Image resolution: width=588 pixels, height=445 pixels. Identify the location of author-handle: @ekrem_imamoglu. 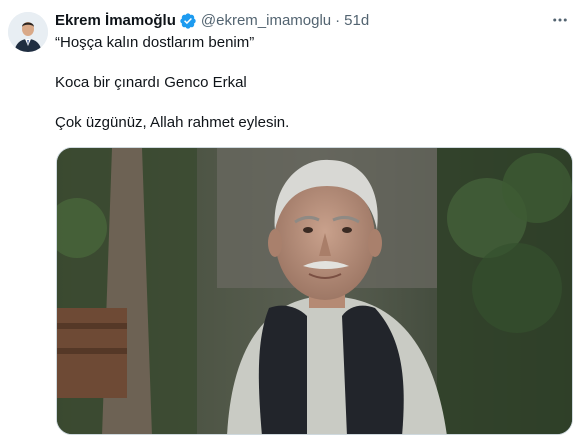
(266, 21).